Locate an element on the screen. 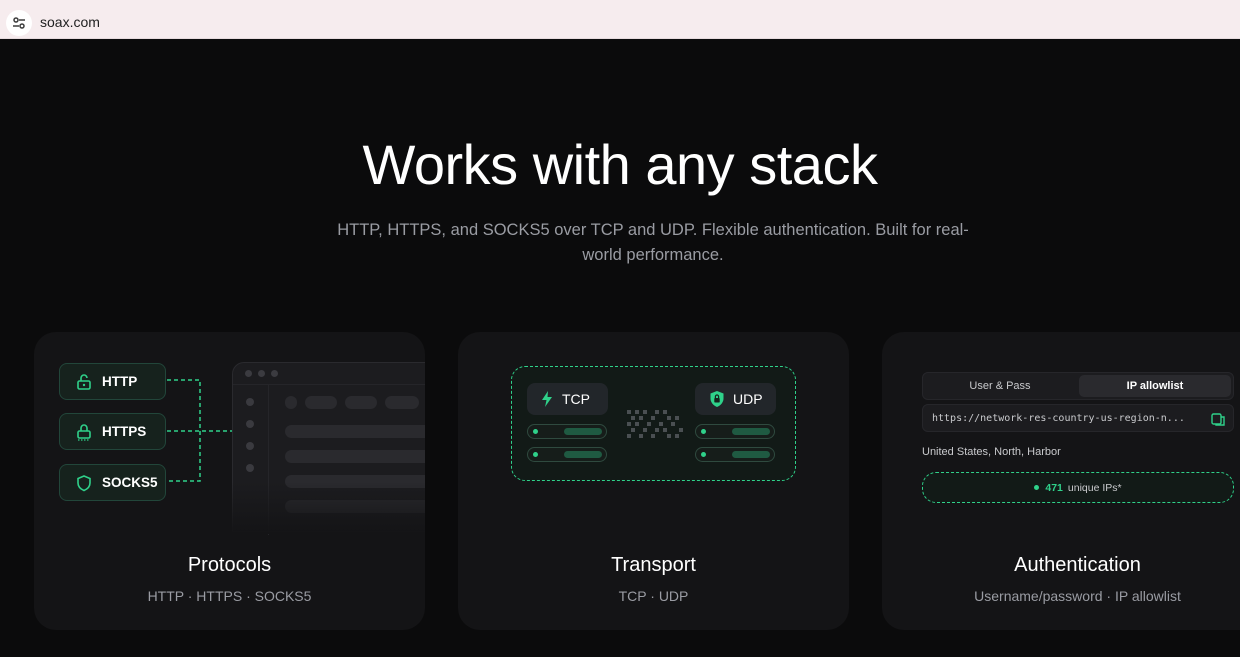 The image size is (1240, 657). unique-ips-badge: 471 unique IPs* is located at coordinates (1078, 487).